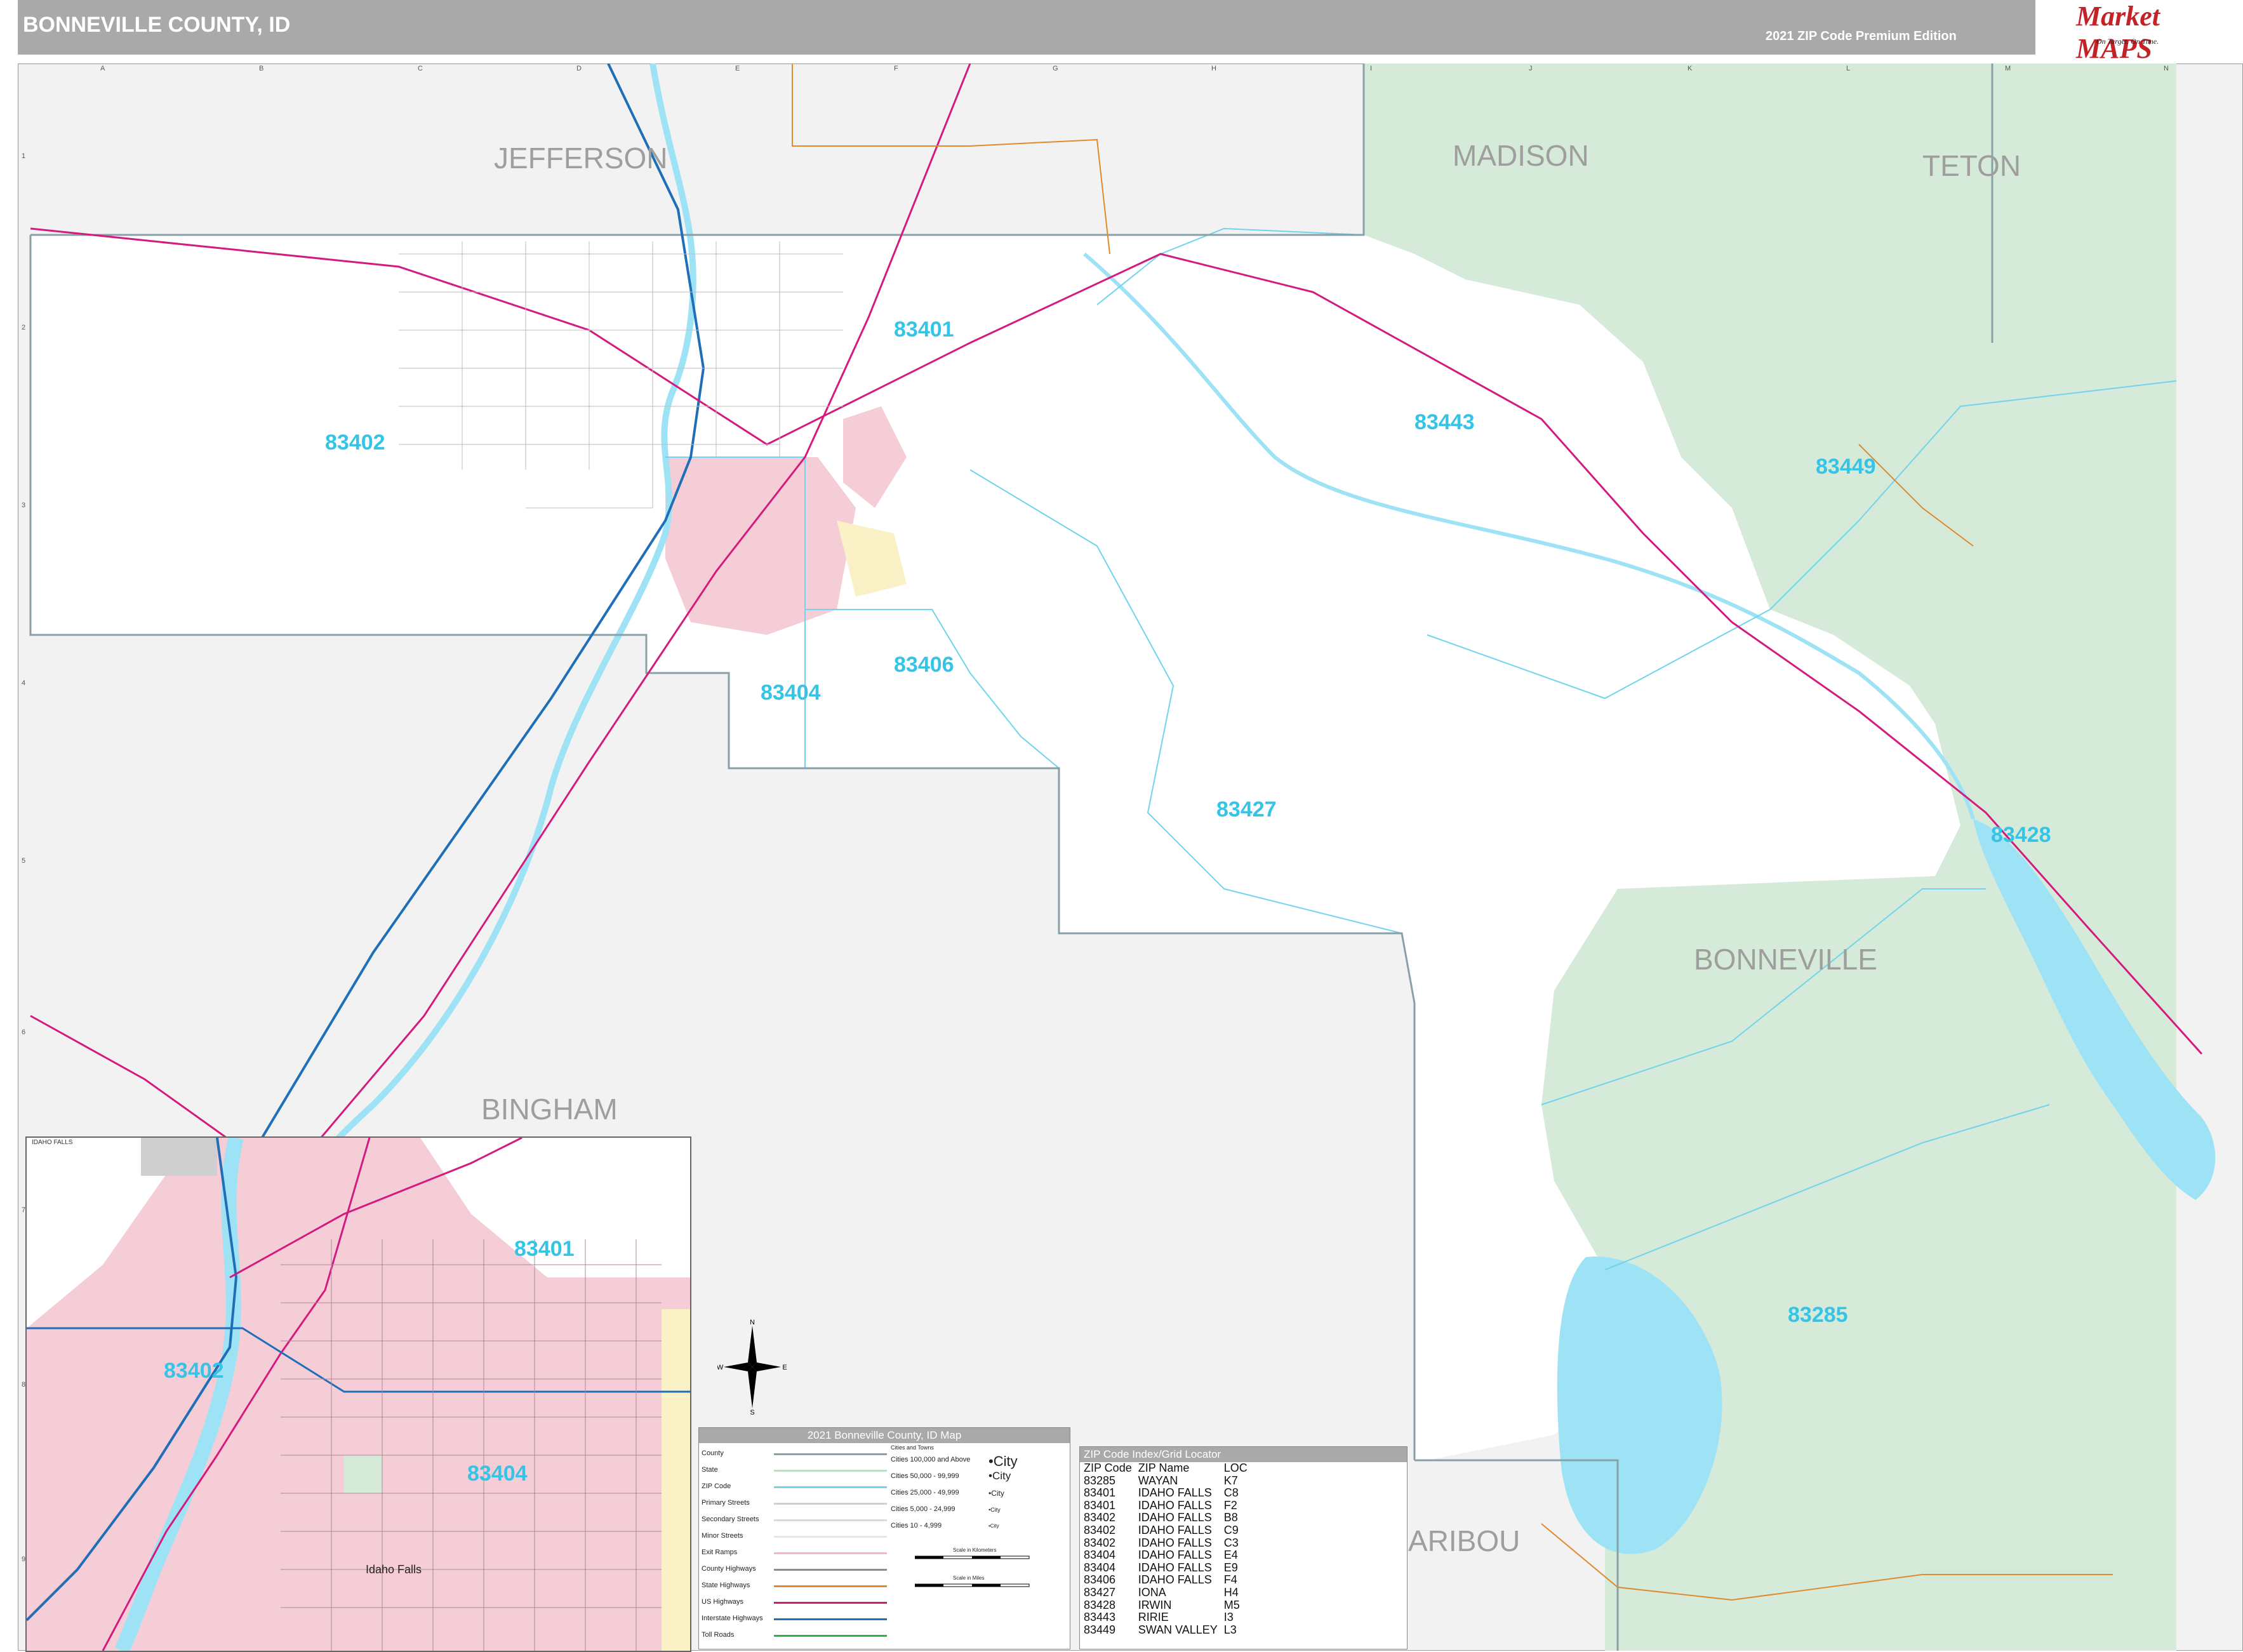  I want to click on inset-svg, so click(359, 1394).